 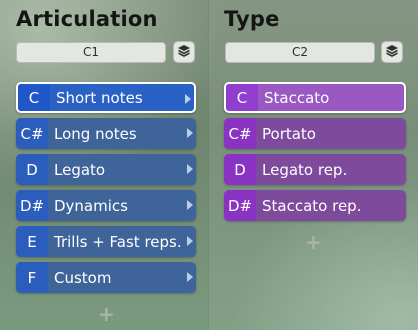 I want to click on articulation-layers-button, so click(x=184, y=52).